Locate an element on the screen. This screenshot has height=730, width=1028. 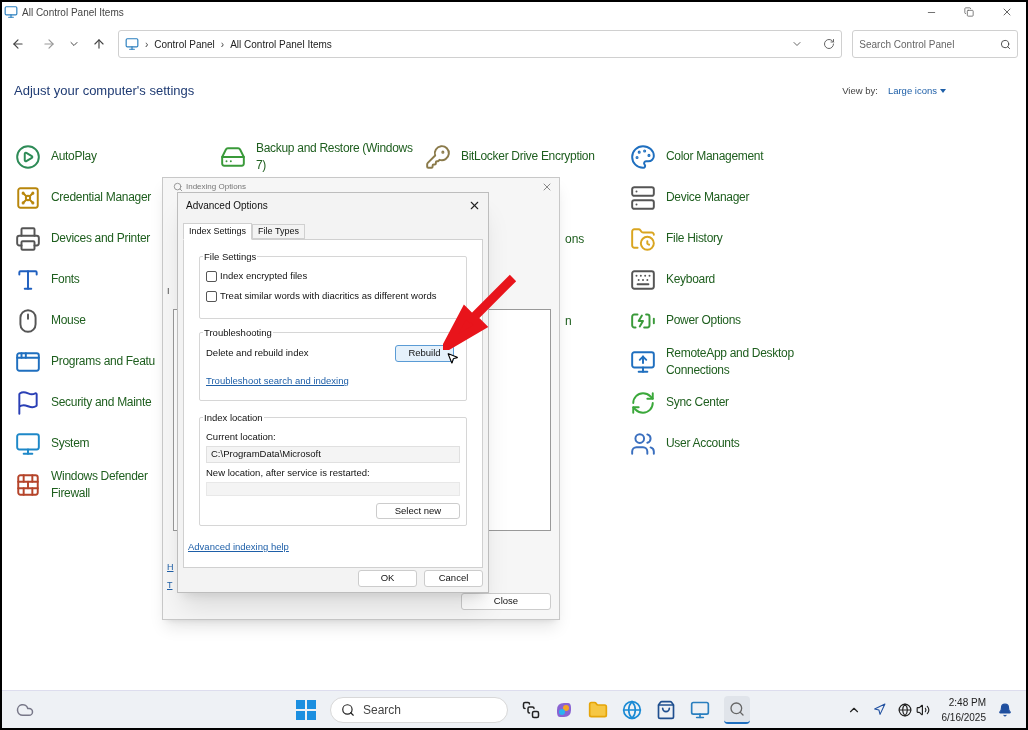
view-by-dropdown: Large icons is located at coordinates (916, 91).